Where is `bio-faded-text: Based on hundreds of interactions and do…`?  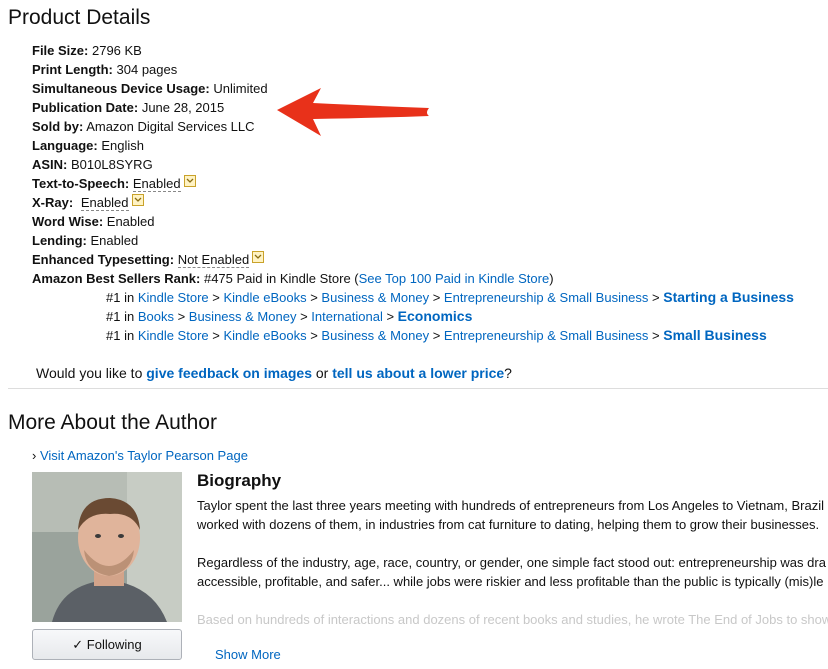
bio-faded-text: Based on hundreds of interactions and do… is located at coordinates (512, 625).